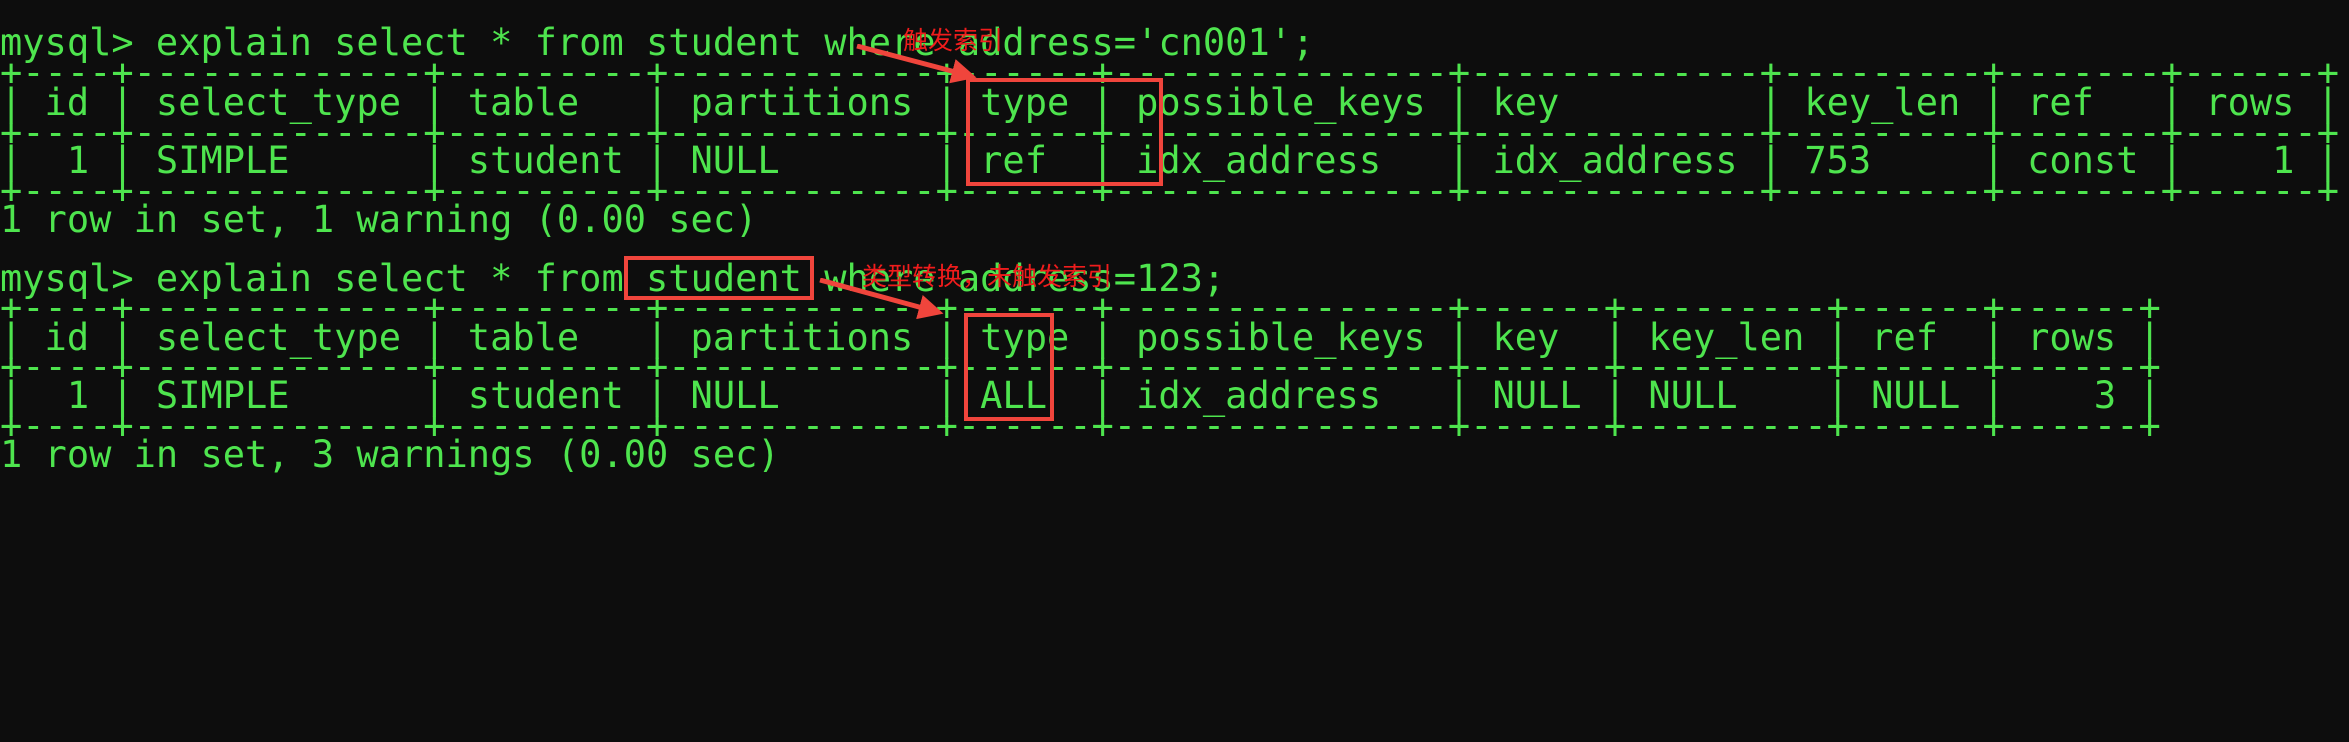 Image resolution: width=2349 pixels, height=742 pixels. What do you see at coordinates (390, 454) in the screenshot?
I see `status-line-2: 1 row in set, 3 warnings (0.00 sec)` at bounding box center [390, 454].